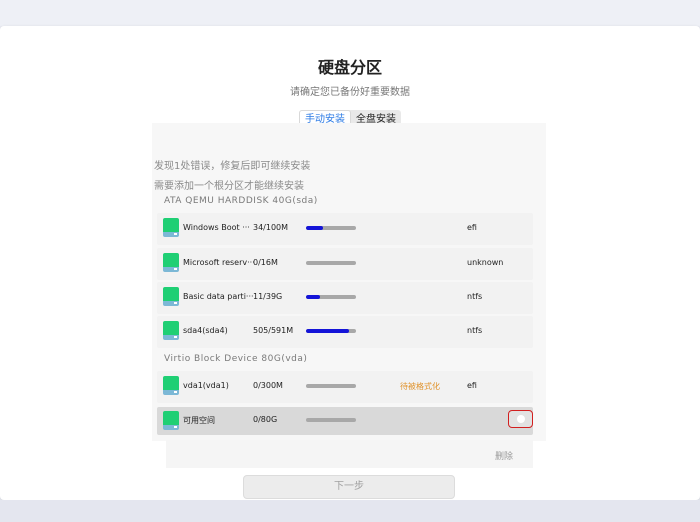 This screenshot has width=700, height=522. Describe the element at coordinates (216, 227) in the screenshot. I see `partition-name: Windows Boot ···` at that location.